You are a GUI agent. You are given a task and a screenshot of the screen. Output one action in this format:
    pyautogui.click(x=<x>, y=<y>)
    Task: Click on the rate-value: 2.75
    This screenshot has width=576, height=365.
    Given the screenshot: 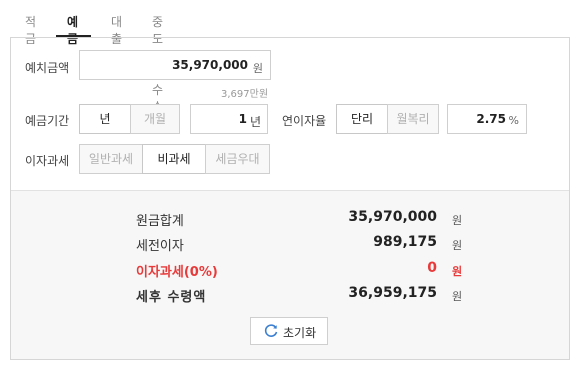 What is the action you would take?
    pyautogui.click(x=491, y=119)
    